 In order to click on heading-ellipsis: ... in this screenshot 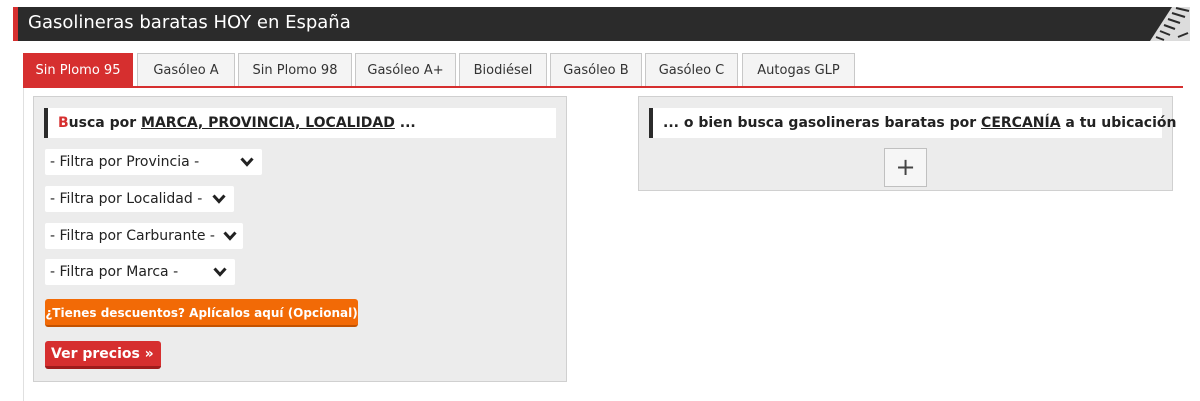, I will do `click(405, 123)`.